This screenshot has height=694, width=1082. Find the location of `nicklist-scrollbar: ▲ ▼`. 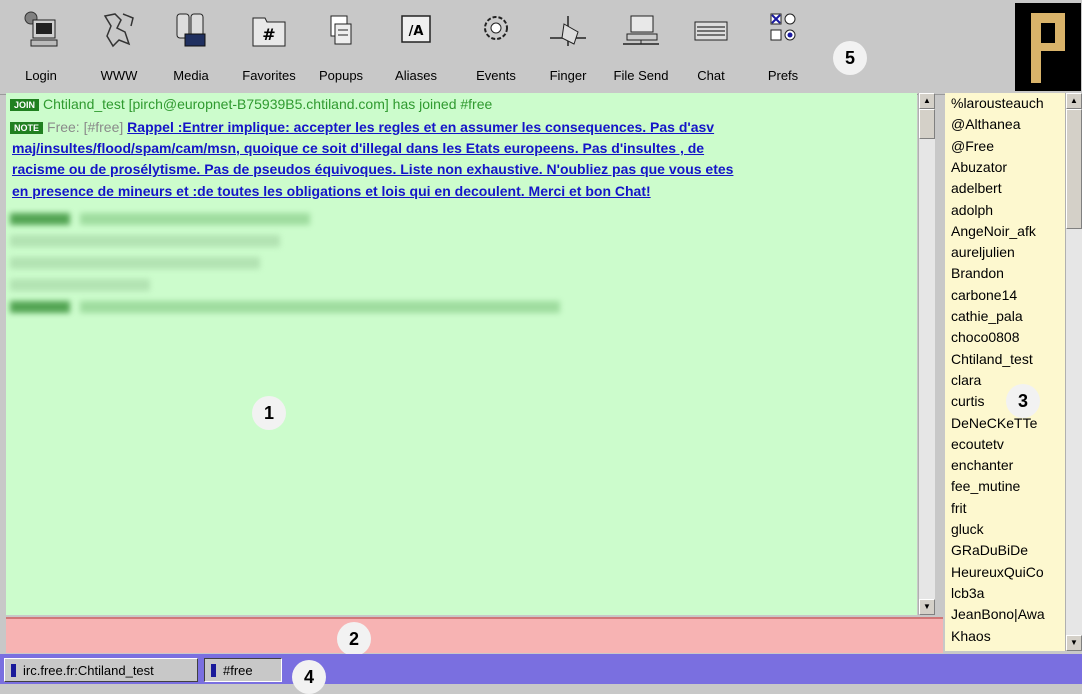

nicklist-scrollbar: ▲ ▼ is located at coordinates (1073, 372).